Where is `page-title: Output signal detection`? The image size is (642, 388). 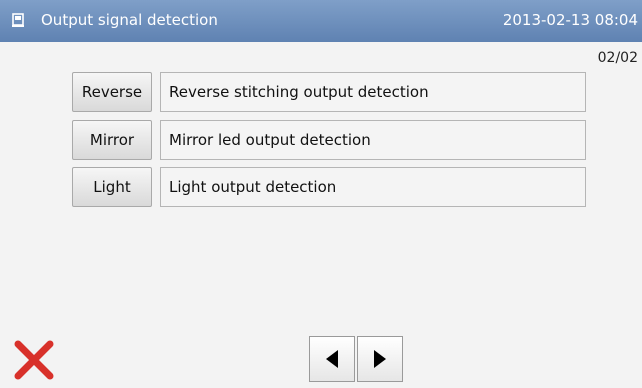
page-title: Output signal detection is located at coordinates (129, 20).